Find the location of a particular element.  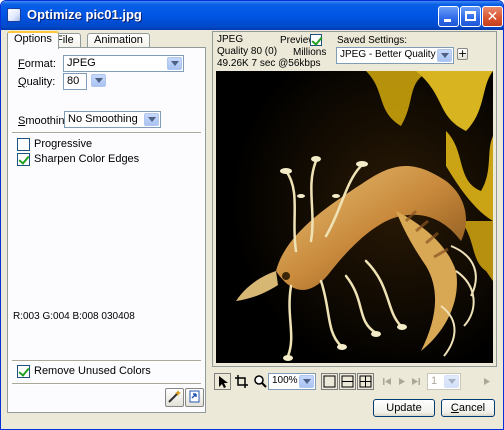

pointer-tool is located at coordinates (222, 381).